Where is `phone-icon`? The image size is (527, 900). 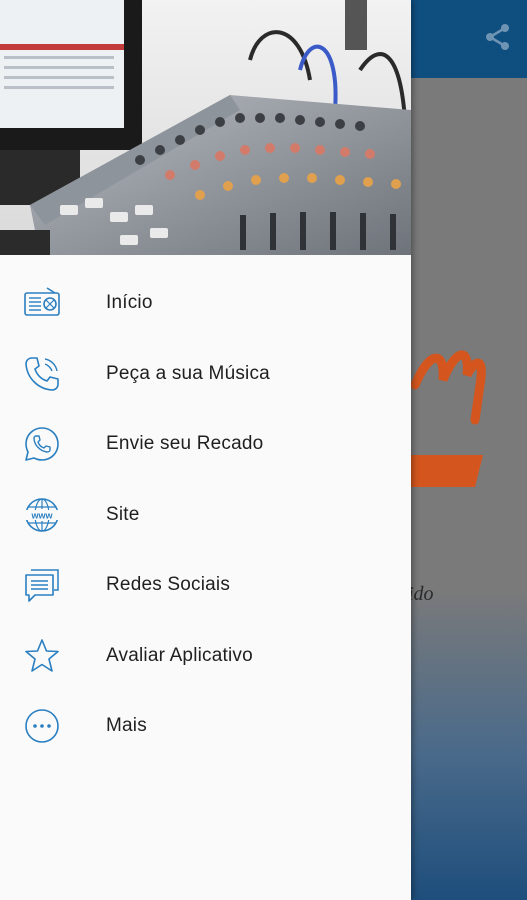 phone-icon is located at coordinates (42, 374).